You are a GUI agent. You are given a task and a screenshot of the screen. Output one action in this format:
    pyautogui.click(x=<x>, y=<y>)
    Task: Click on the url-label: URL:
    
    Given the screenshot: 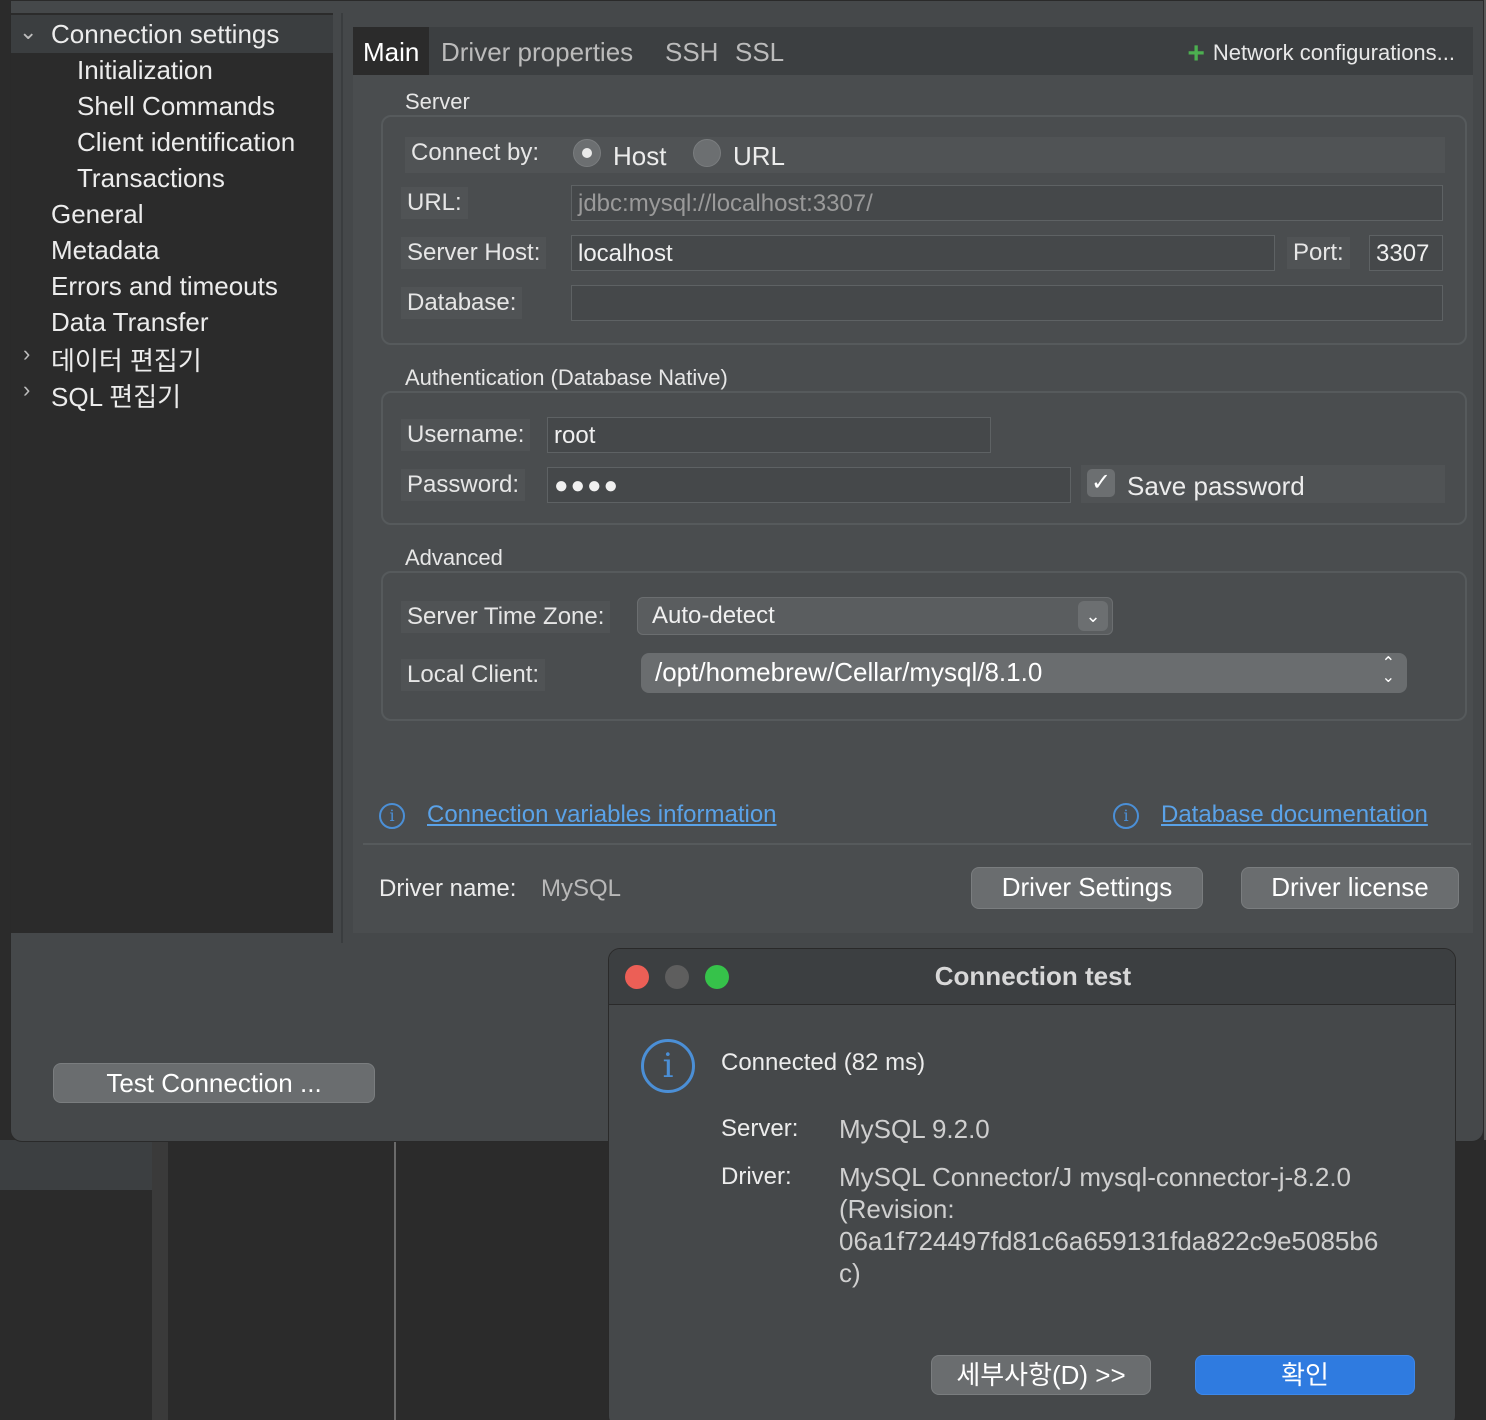 What is the action you would take?
    pyautogui.click(x=434, y=203)
    